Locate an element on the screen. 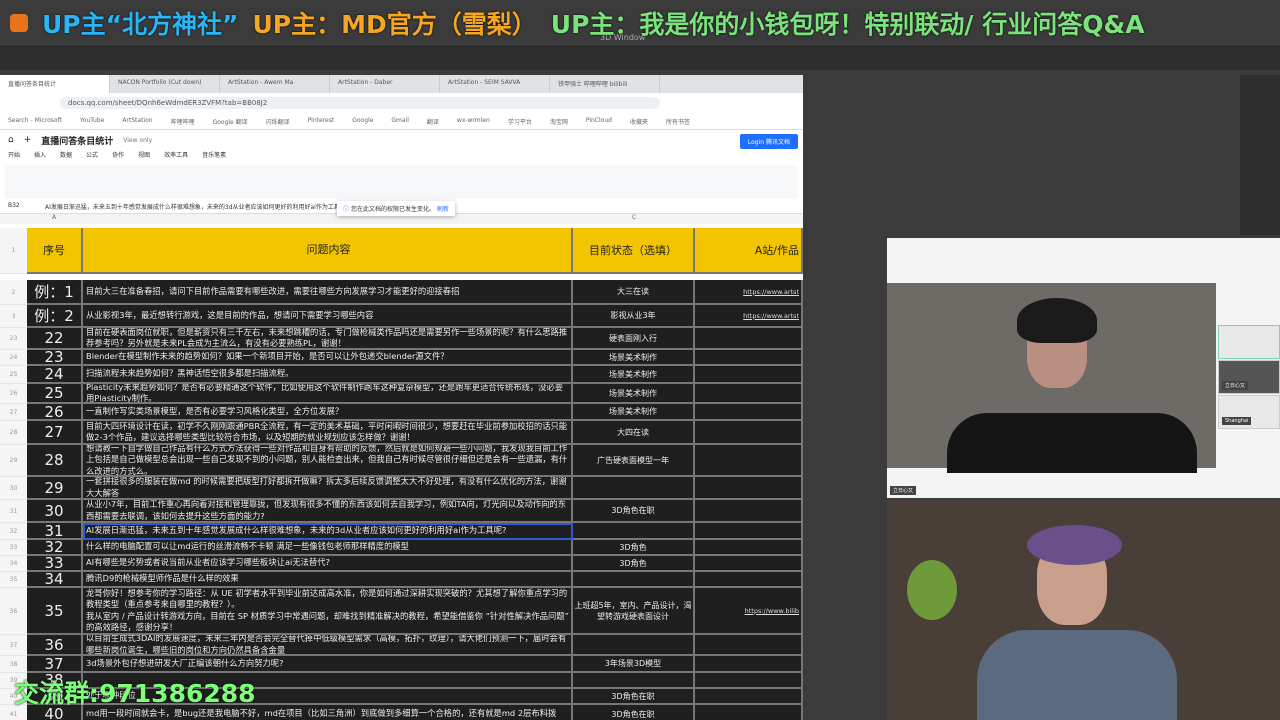 The height and width of the screenshot is (720, 1280). tab-nacon: NACON Portfolio (Cut down) is located at coordinates (165, 84).